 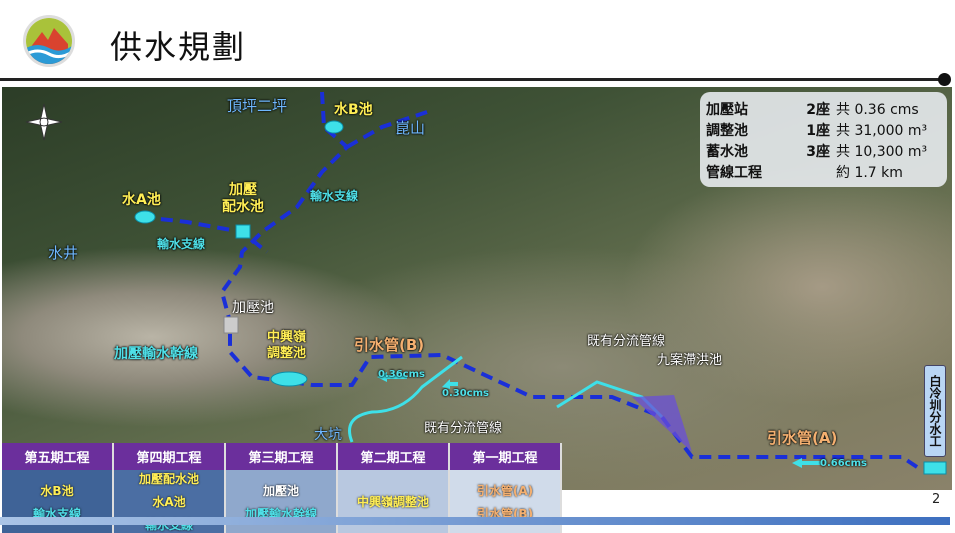 What do you see at coordinates (253, 308) in the screenshot?
I see `label-booster-pool: 加壓池` at bounding box center [253, 308].